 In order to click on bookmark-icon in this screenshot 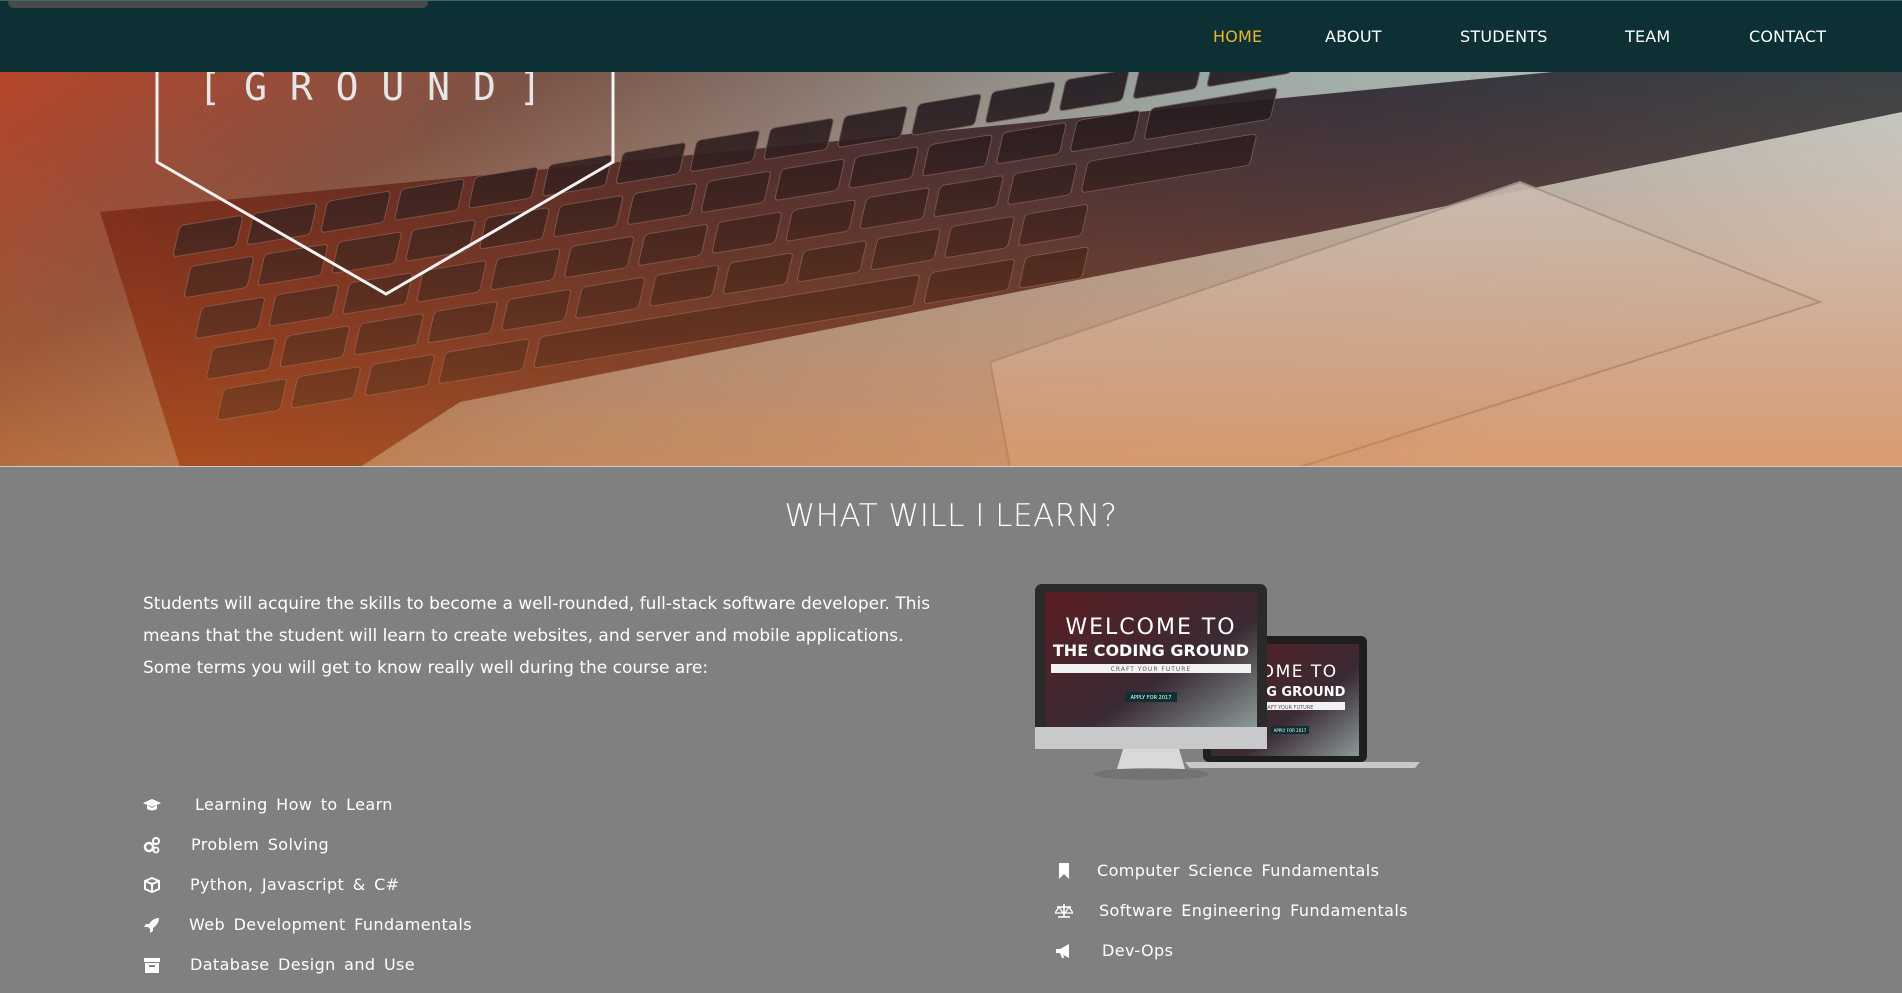, I will do `click(1064, 871)`.